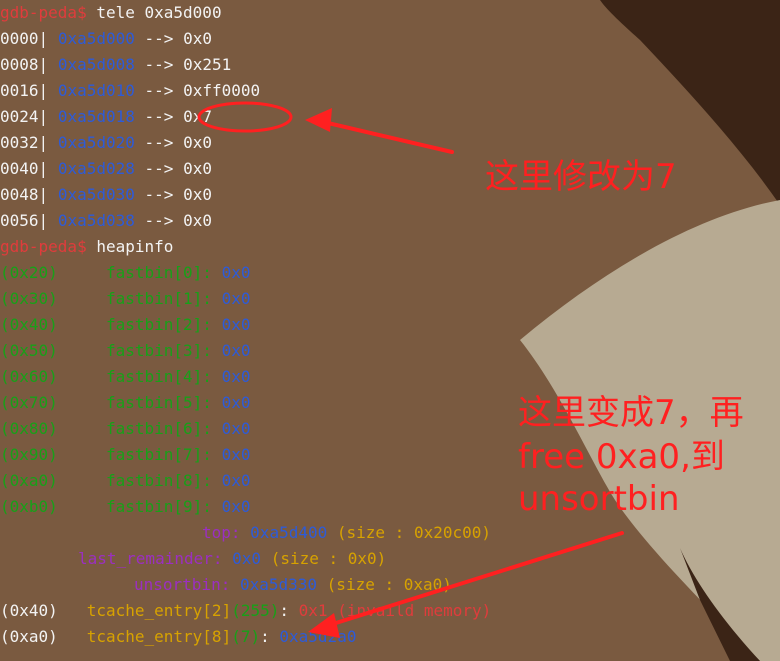 The height and width of the screenshot is (661, 780). I want to click on annotation-note-2-line-3: unsortbin, so click(599, 499).